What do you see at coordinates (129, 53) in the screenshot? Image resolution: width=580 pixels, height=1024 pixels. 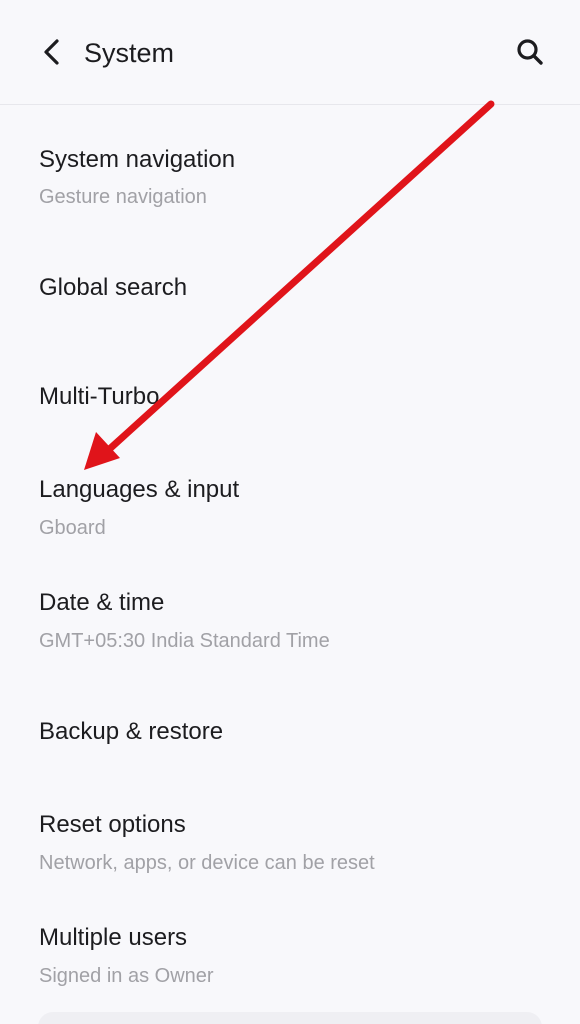 I see `page-title: System` at bounding box center [129, 53].